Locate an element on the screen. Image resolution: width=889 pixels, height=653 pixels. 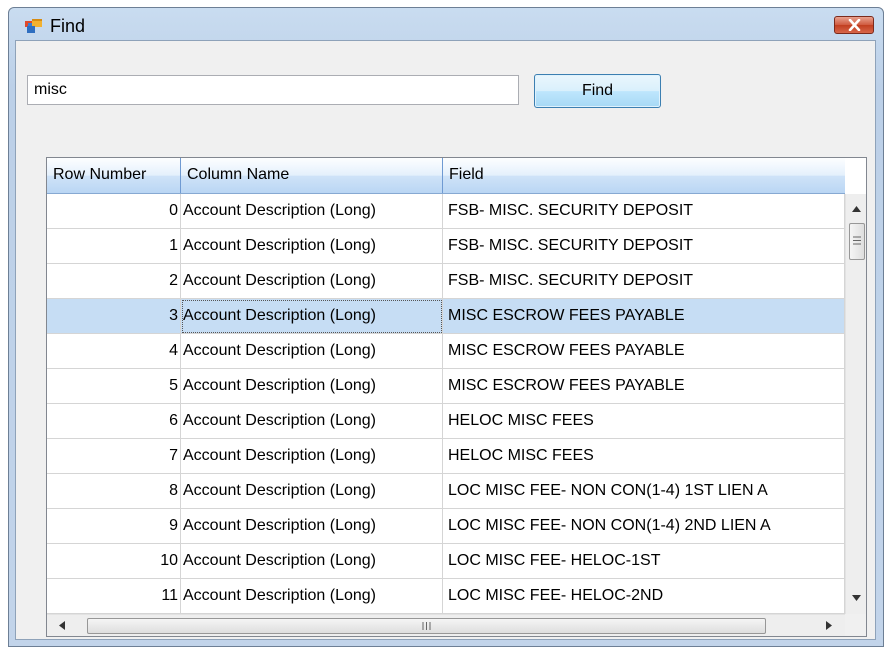
vertical-scroll-thumb is located at coordinates (857, 241).